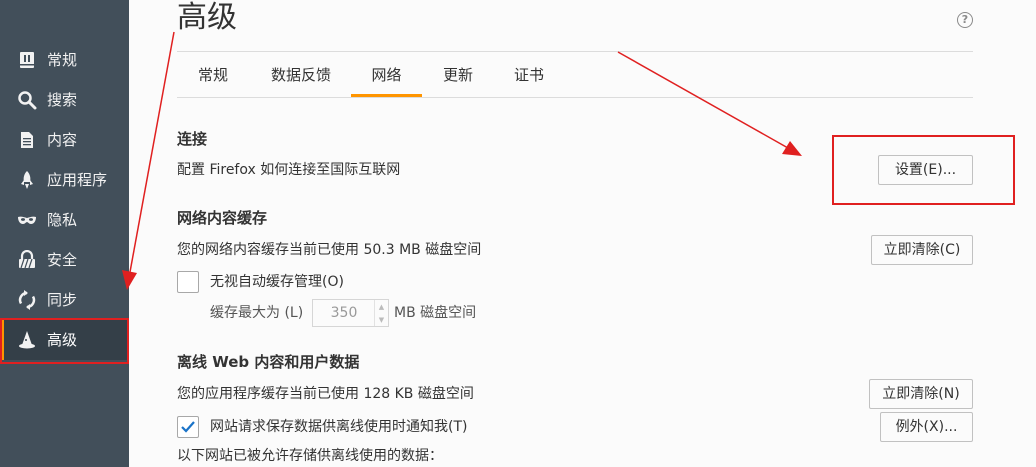 Image resolution: width=1036 pixels, height=467 pixels. Describe the element at coordinates (148, 160) in the screenshot. I see `annotation-arrow-to-advanced` at that location.